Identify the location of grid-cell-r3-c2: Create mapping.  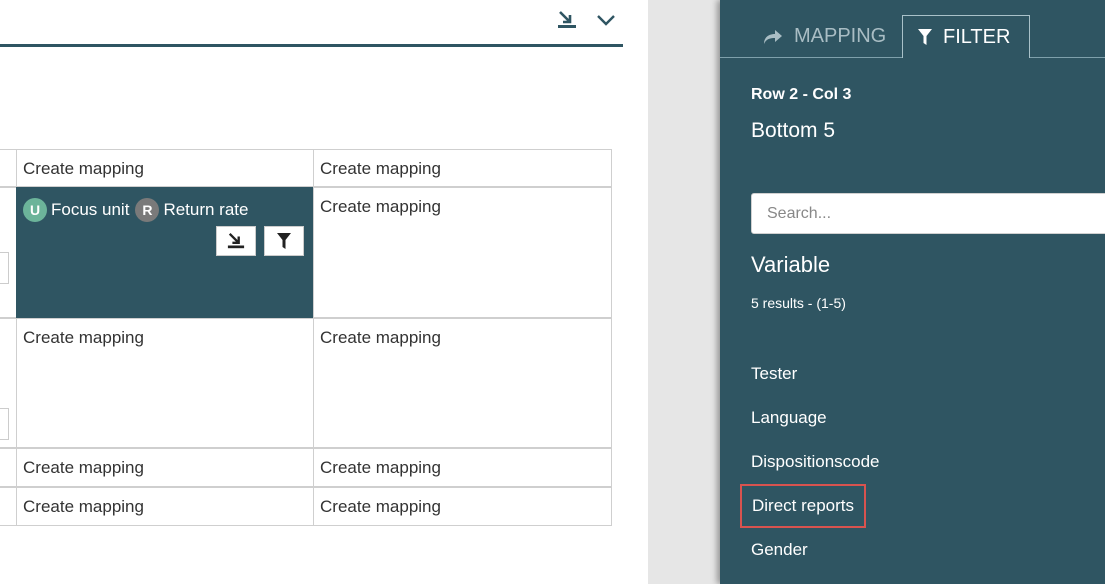
(165, 383).